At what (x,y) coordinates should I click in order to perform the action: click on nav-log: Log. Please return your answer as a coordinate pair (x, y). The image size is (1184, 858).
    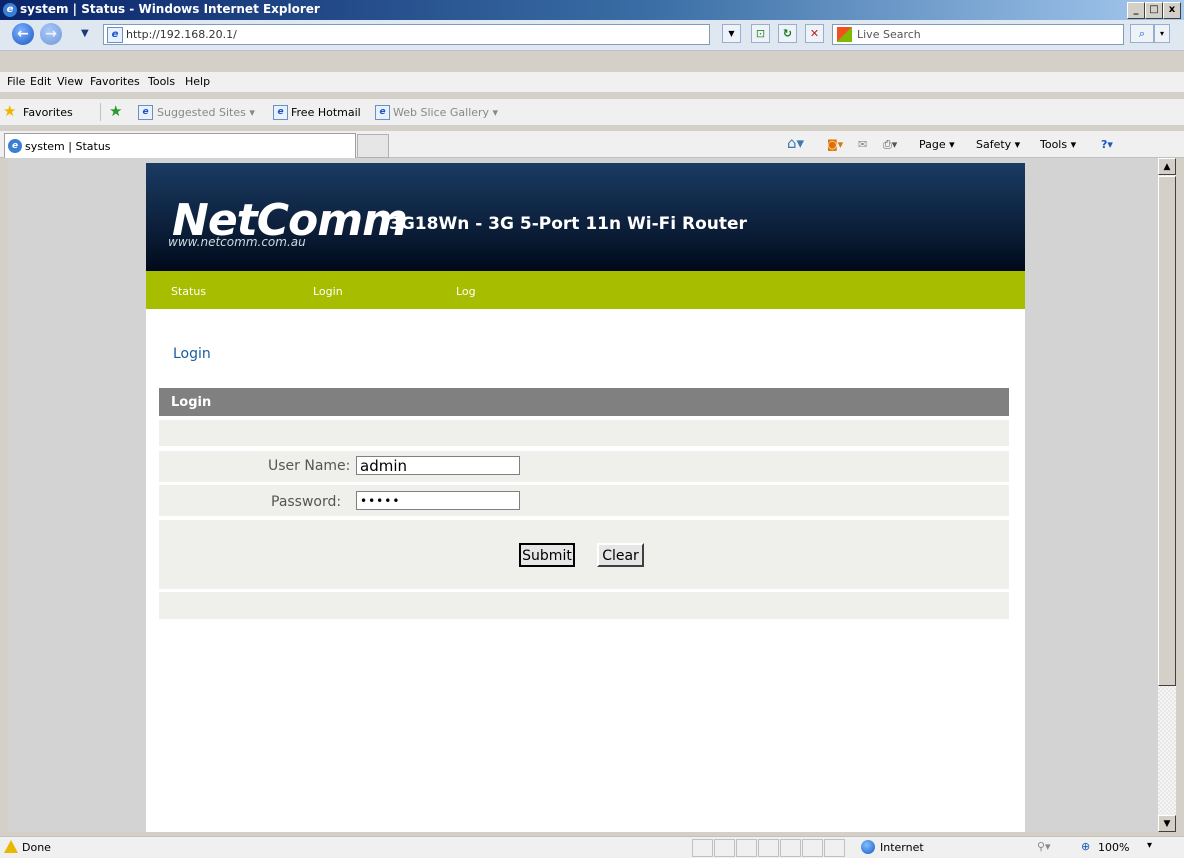
    Looking at the image, I should click on (466, 291).